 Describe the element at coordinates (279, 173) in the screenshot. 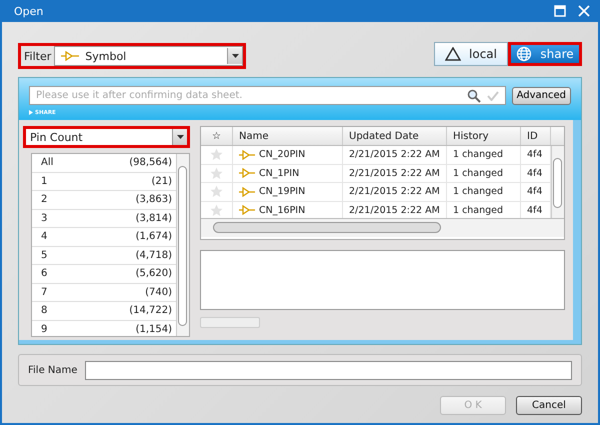

I see `table-cell: CN_1PIN` at that location.